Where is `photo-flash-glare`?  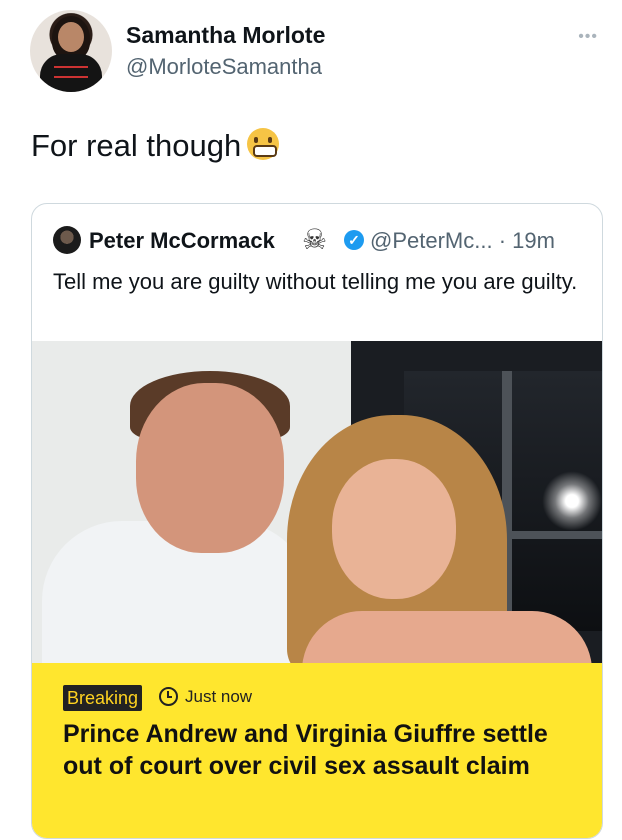
photo-flash-glare is located at coordinates (572, 501).